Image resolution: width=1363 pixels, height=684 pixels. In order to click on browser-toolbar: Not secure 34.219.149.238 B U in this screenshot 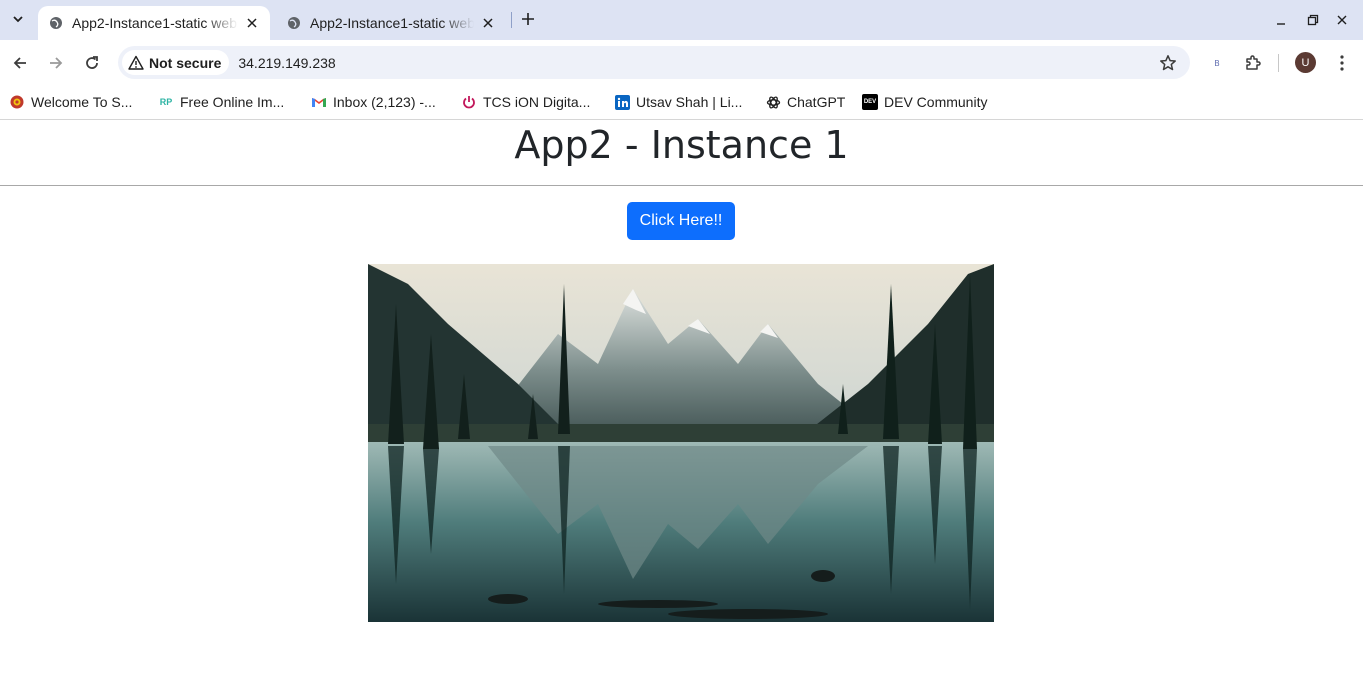, I will do `click(681, 63)`.